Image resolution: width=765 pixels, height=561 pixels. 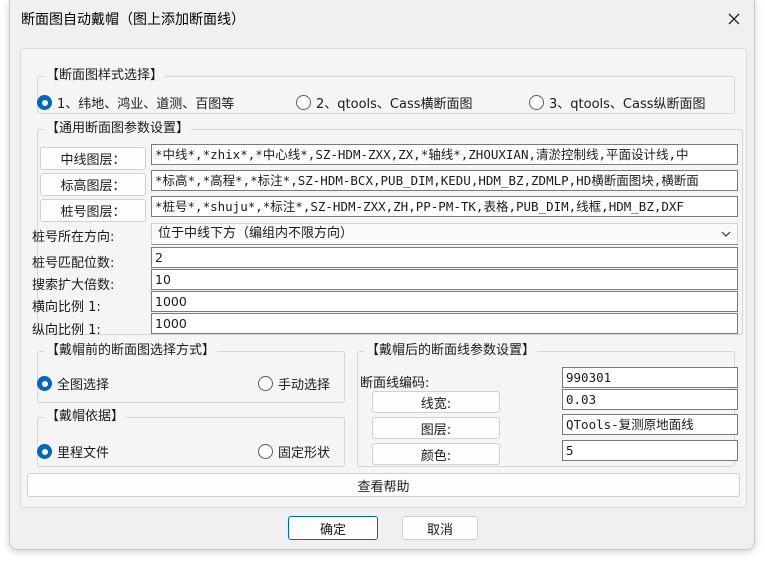 What do you see at coordinates (73, 263) in the screenshot?
I see `match-digits-label: 桩号匹配位数:` at bounding box center [73, 263].